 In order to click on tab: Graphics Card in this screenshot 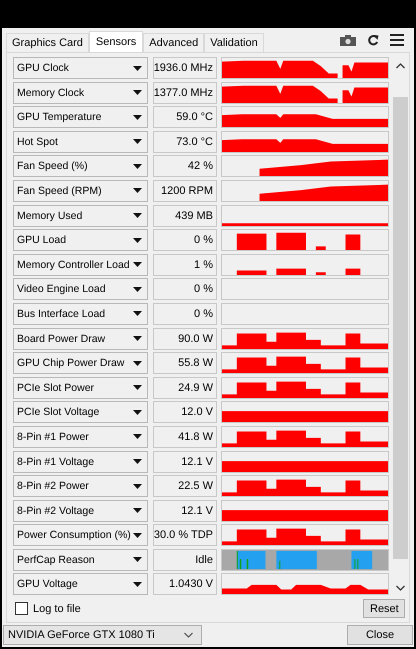, I will do `click(47, 42)`.